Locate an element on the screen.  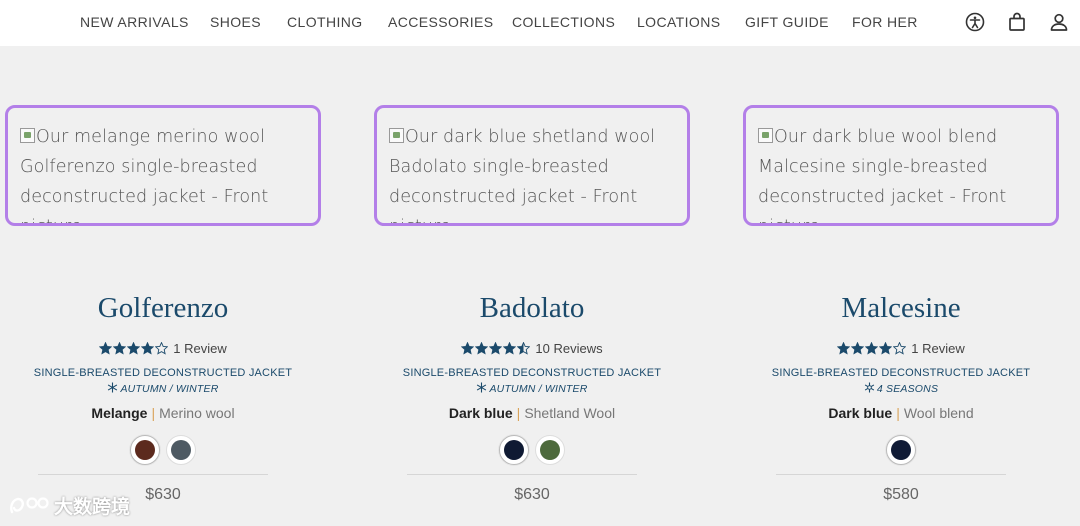
sun-snowflake-icon is located at coordinates (869, 387).